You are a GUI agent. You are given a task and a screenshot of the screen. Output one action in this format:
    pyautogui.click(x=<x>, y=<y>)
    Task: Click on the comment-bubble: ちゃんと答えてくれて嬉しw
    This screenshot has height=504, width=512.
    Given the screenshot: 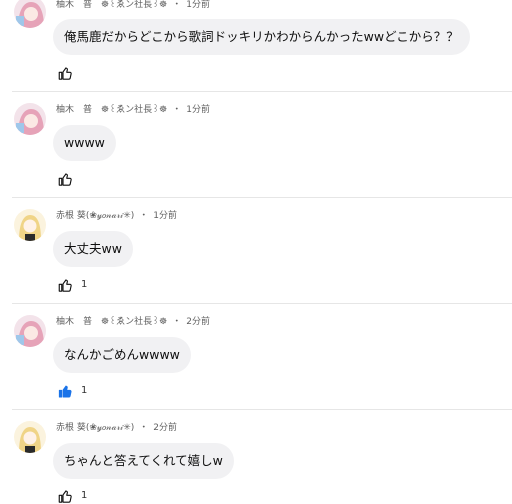 What is the action you would take?
    pyautogui.click(x=143, y=461)
    